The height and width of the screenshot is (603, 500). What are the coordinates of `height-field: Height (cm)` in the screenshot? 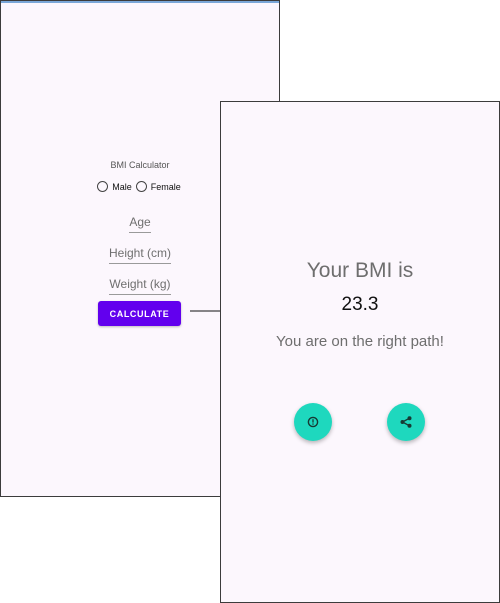 It's located at (139, 255).